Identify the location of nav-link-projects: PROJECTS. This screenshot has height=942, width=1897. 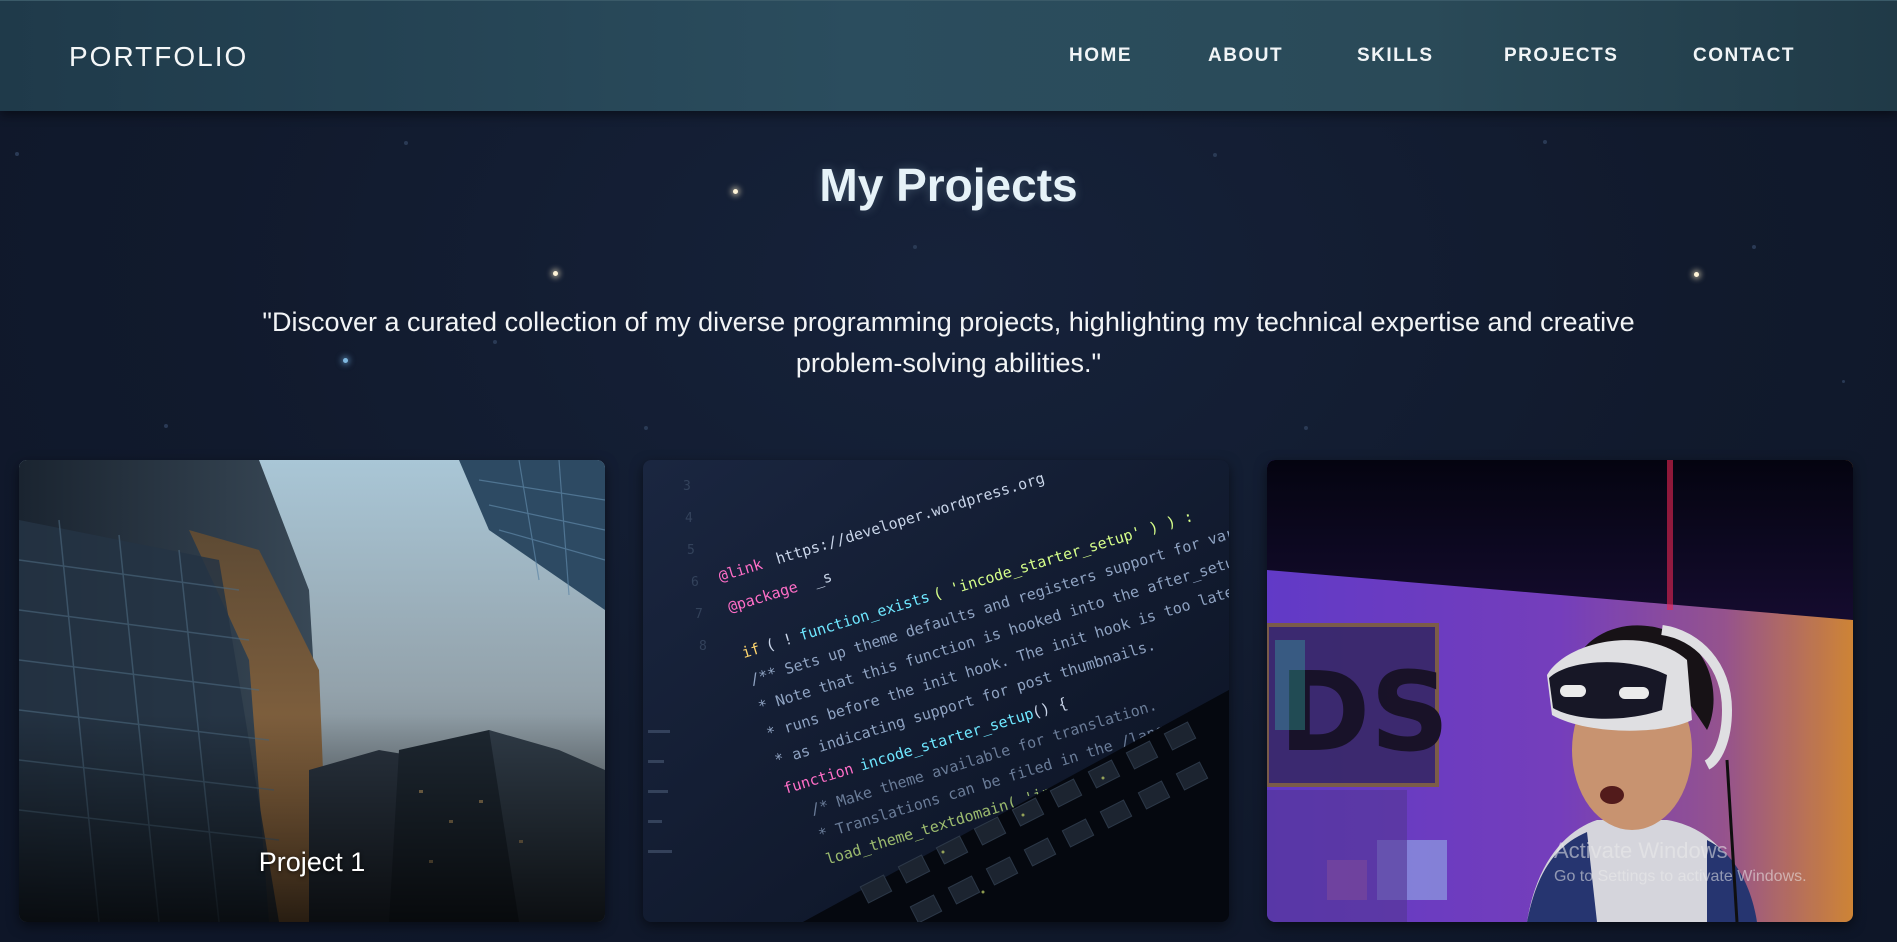
(1561, 56).